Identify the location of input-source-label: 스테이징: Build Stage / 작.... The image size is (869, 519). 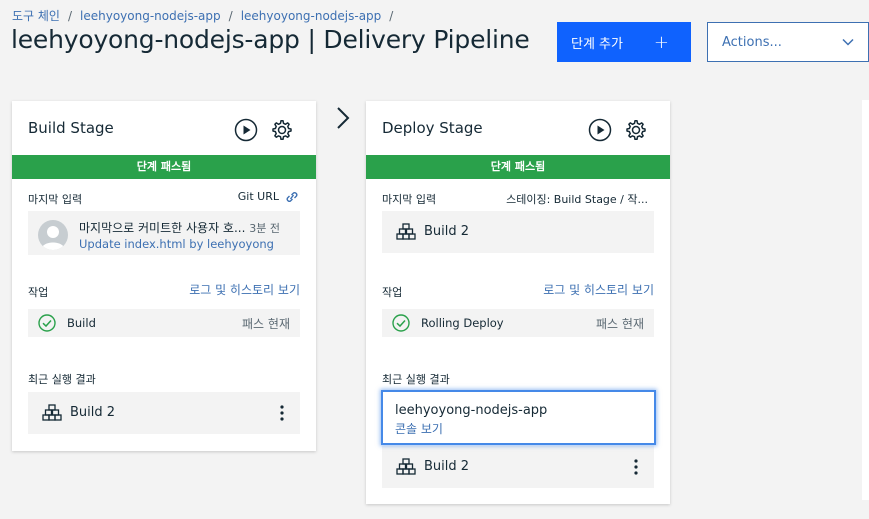
(577, 199).